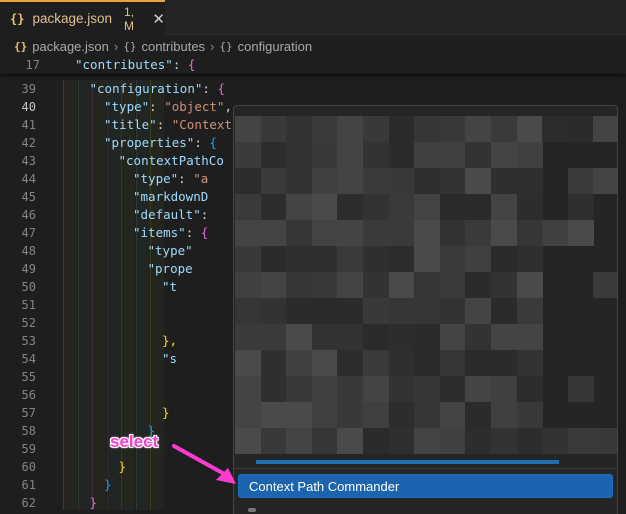 The width and height of the screenshot is (626, 514). What do you see at coordinates (275, 46) in the screenshot?
I see `breadcrumb-item-configuration: configuration` at bounding box center [275, 46].